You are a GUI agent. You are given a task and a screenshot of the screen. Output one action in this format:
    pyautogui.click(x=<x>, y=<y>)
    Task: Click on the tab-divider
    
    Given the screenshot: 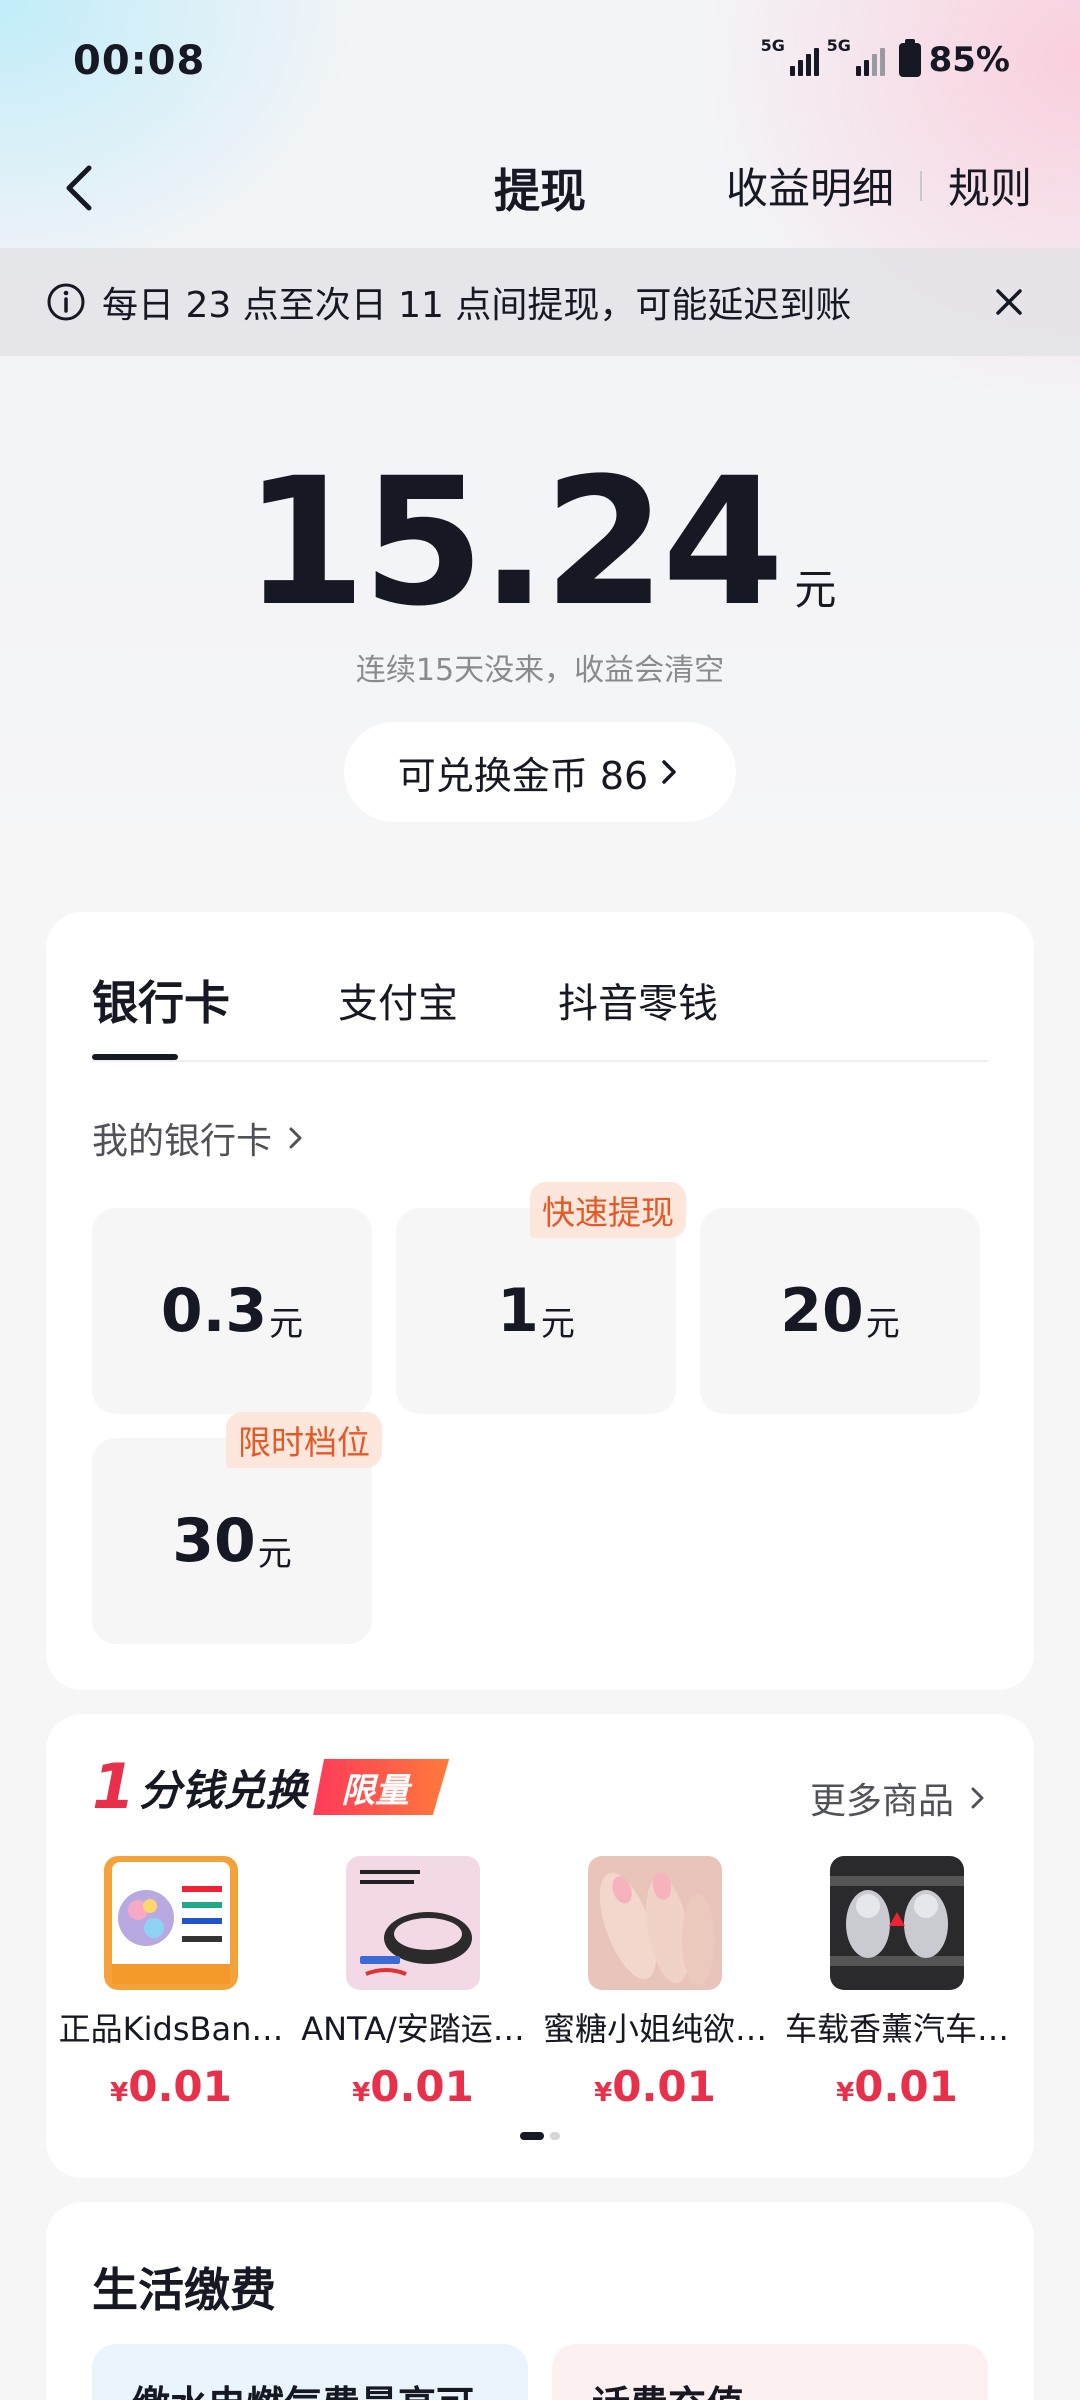 What is the action you would take?
    pyautogui.click(x=540, y=1061)
    